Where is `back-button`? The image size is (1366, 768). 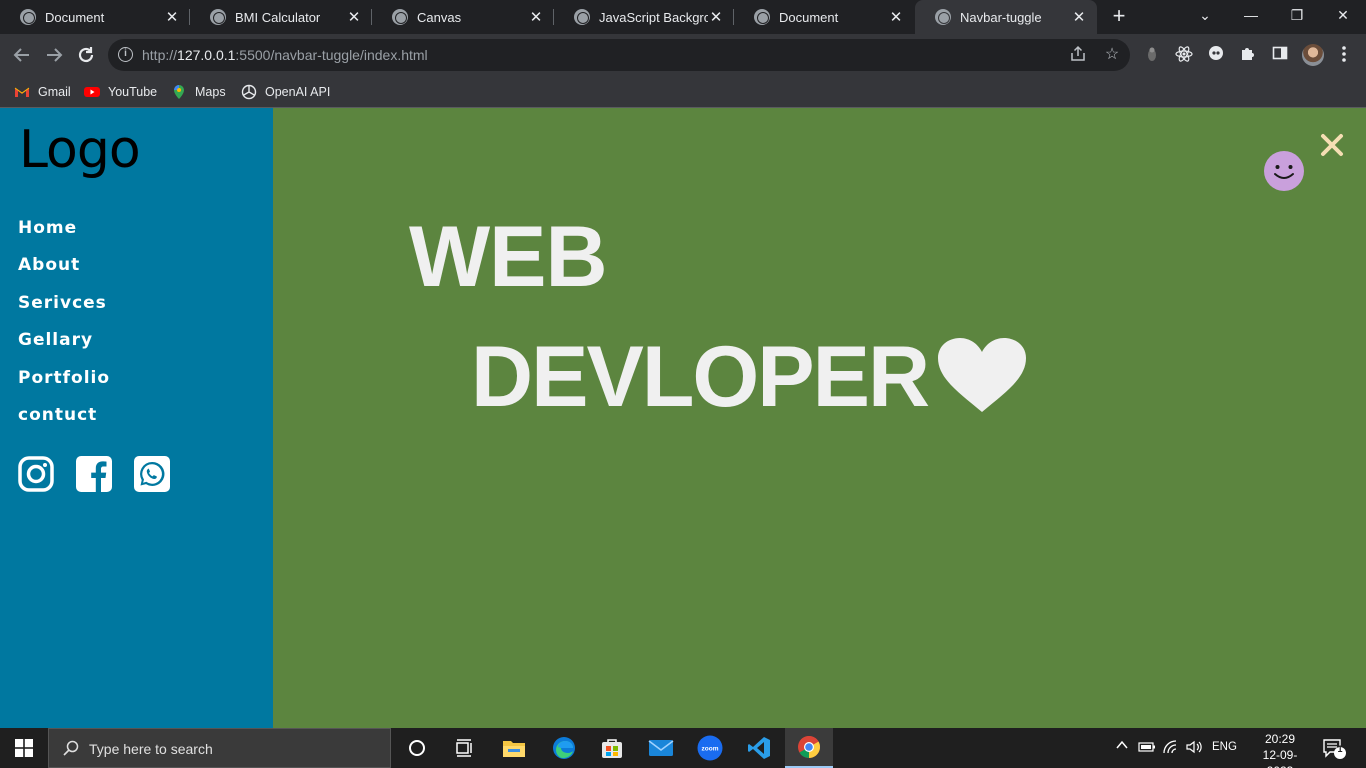
back-button is located at coordinates (22, 55).